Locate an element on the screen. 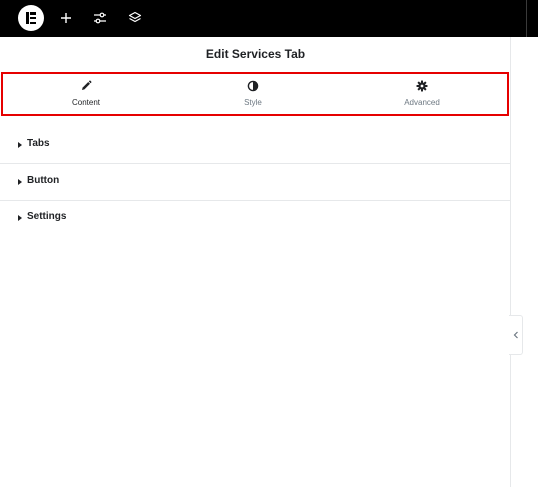  structure-button is located at coordinates (135, 18).